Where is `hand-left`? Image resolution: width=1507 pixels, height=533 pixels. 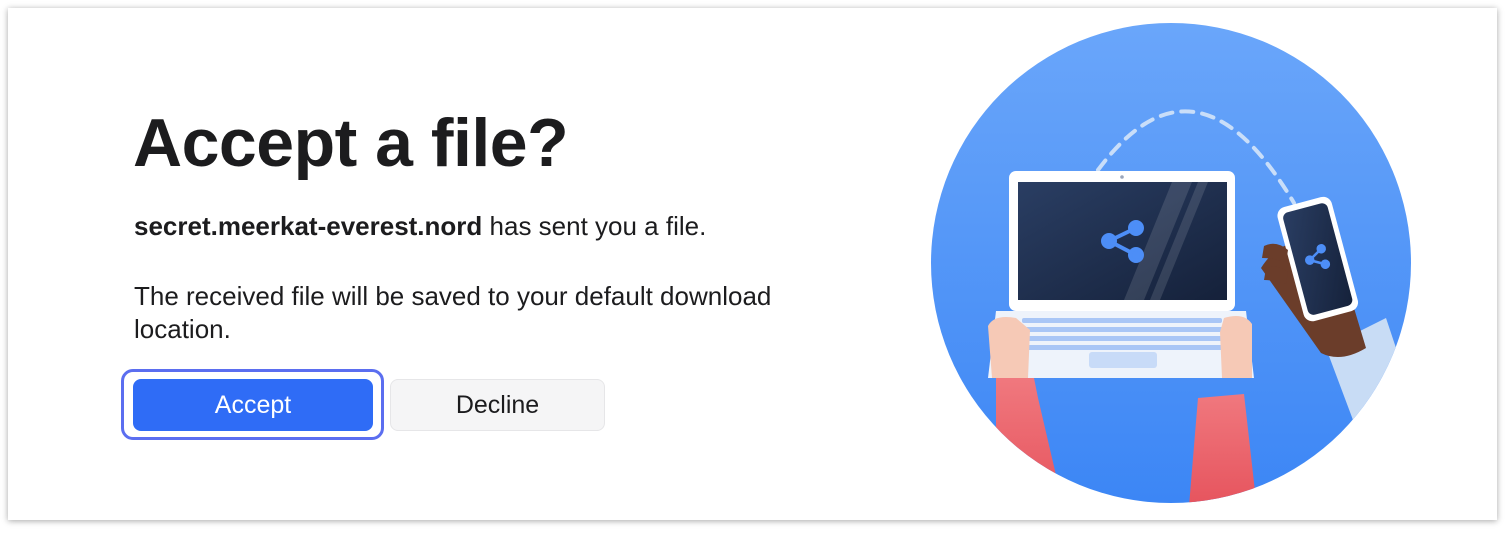
hand-left is located at coordinates (1009, 347).